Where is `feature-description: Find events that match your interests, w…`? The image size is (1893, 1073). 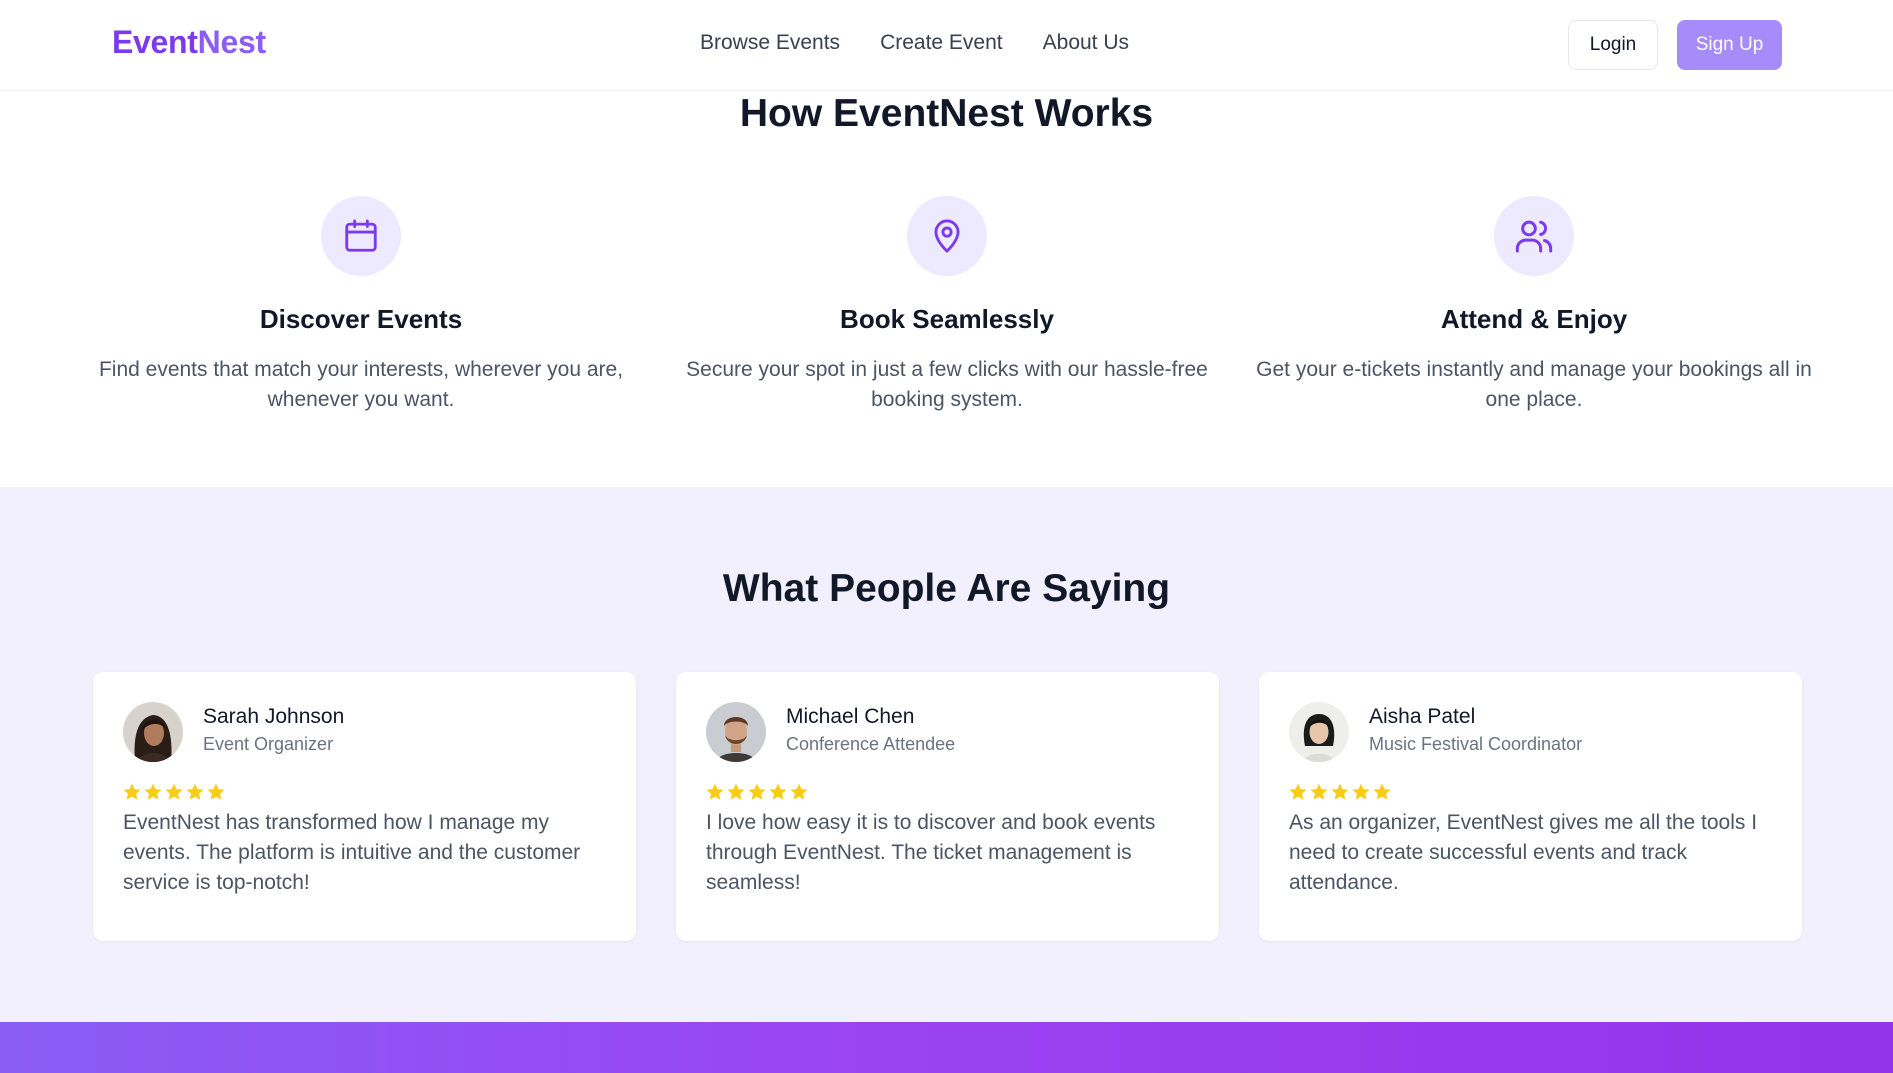
feature-description: Find events that match your interests, w… is located at coordinates (361, 384).